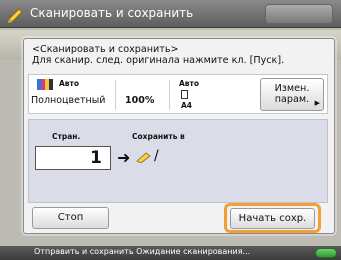 The width and height of the screenshot is (341, 260). I want to click on save-to-label: Сохранить в, so click(158, 136).